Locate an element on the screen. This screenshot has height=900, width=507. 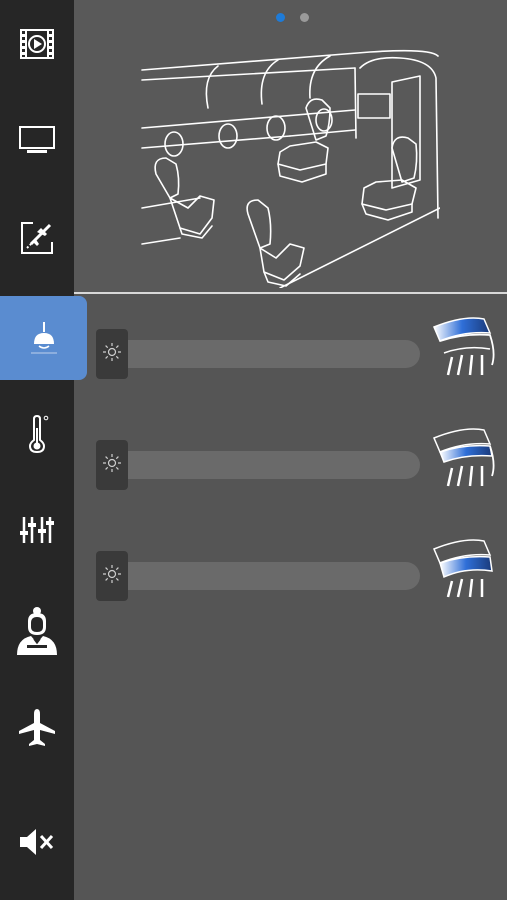
flight-attendant-icon is located at coordinates (37, 630).